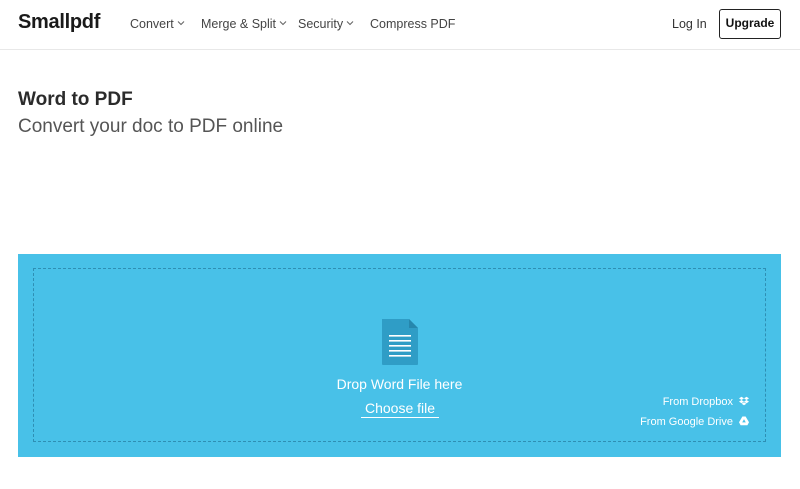 This screenshot has height=489, width=800. What do you see at coordinates (689, 24) in the screenshot?
I see `login-link: Log In` at bounding box center [689, 24].